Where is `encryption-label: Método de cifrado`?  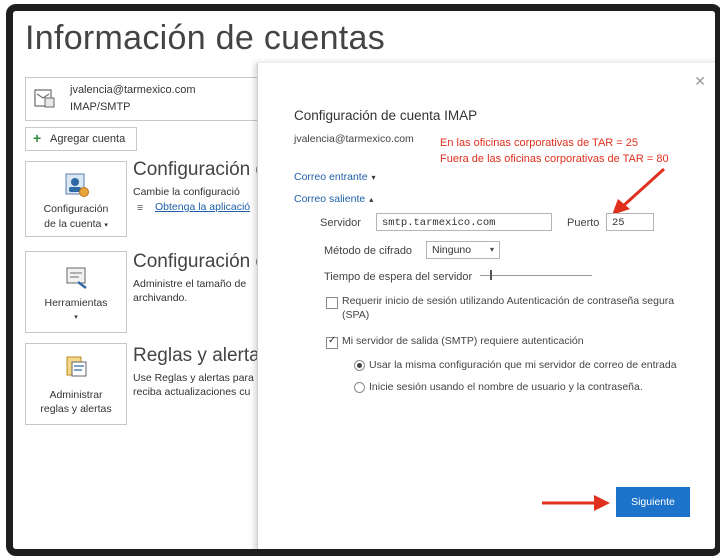 encryption-label: Método de cifrado is located at coordinates (368, 251).